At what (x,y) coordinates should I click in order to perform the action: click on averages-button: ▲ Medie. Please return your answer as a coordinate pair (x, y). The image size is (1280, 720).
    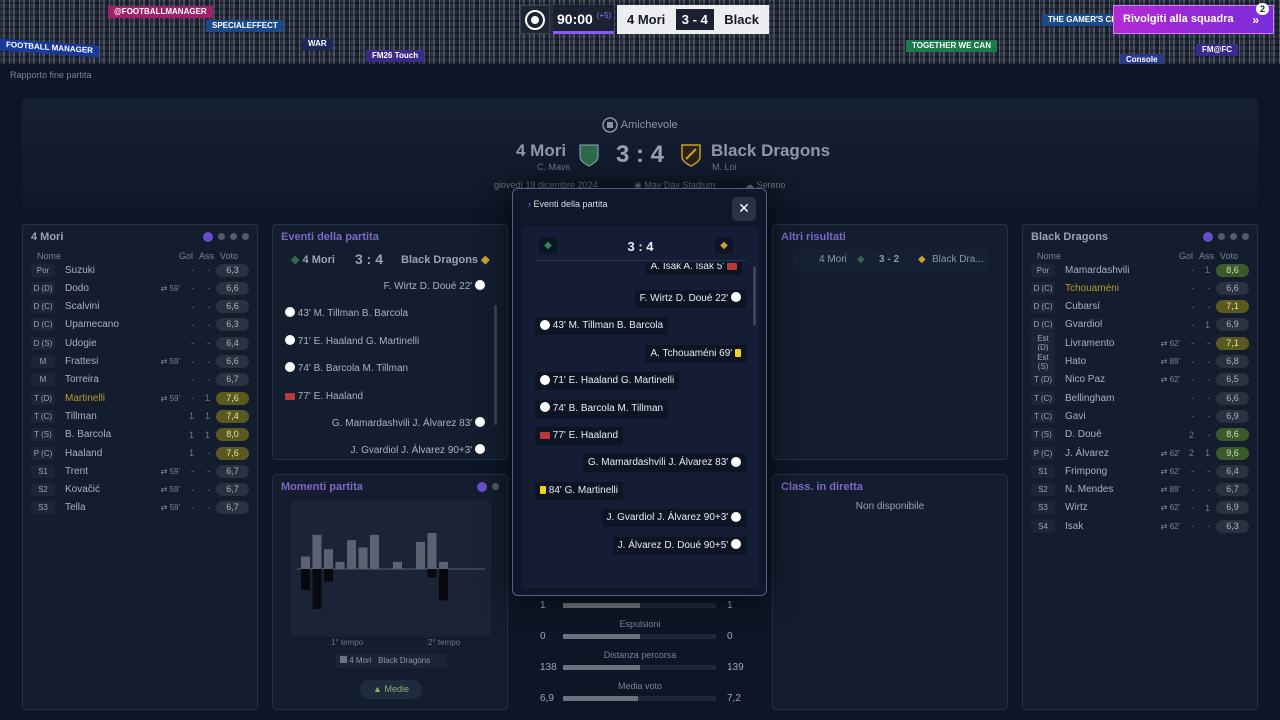
    Looking at the image, I should click on (391, 689).